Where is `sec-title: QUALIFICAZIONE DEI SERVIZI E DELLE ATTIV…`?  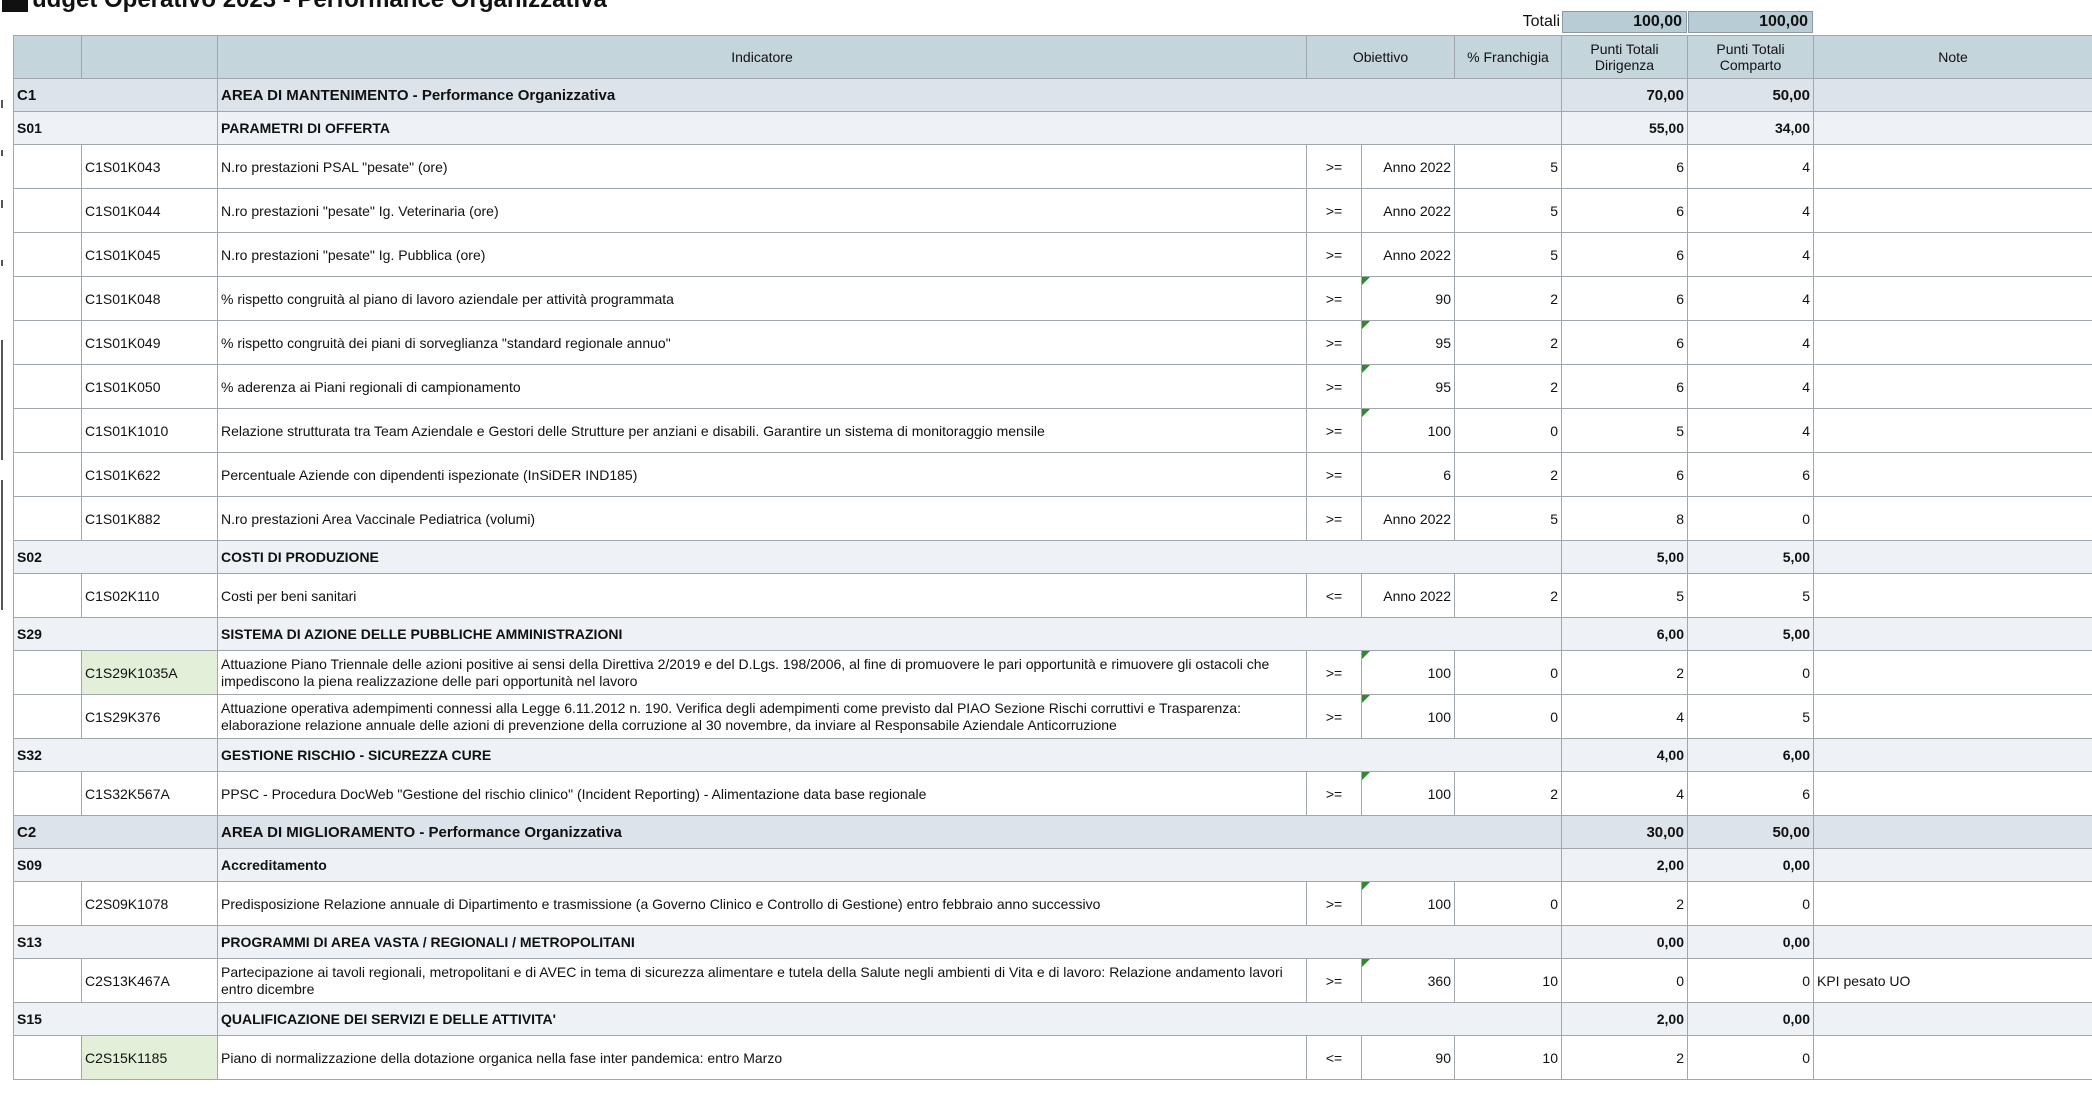
sec-title: QUALIFICAZIONE DEI SERVIZI E DELLE ATTIV… is located at coordinates (889, 1019).